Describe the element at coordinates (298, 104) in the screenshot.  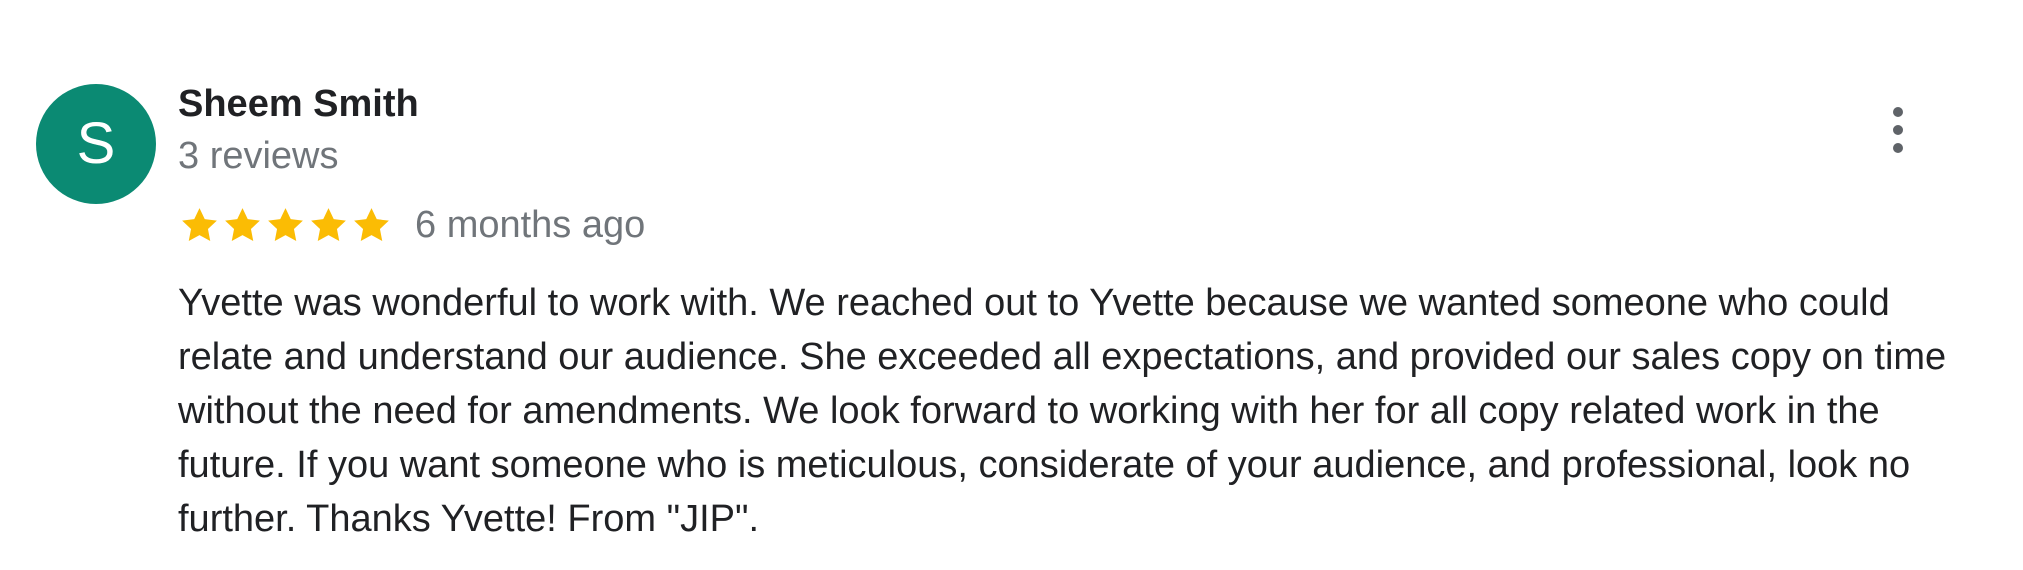
I see `reviewer-name: Sheem Smith` at that location.